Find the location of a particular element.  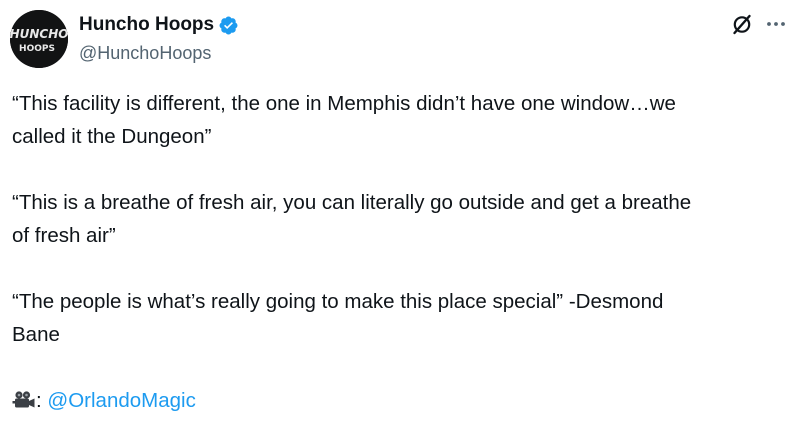

tweet-credit-line: : @OrlandoMagic is located at coordinates (104, 400).